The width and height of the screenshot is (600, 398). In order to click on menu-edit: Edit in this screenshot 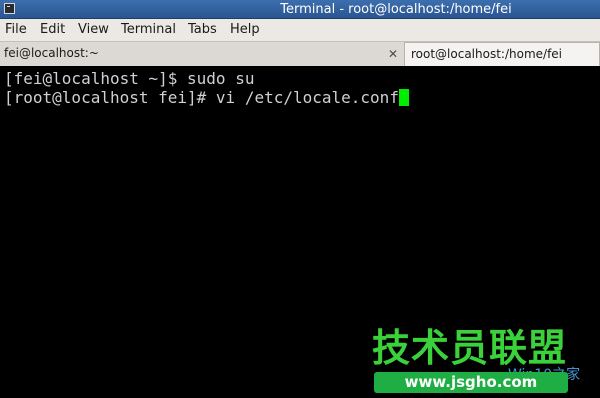, I will do `click(52, 30)`.